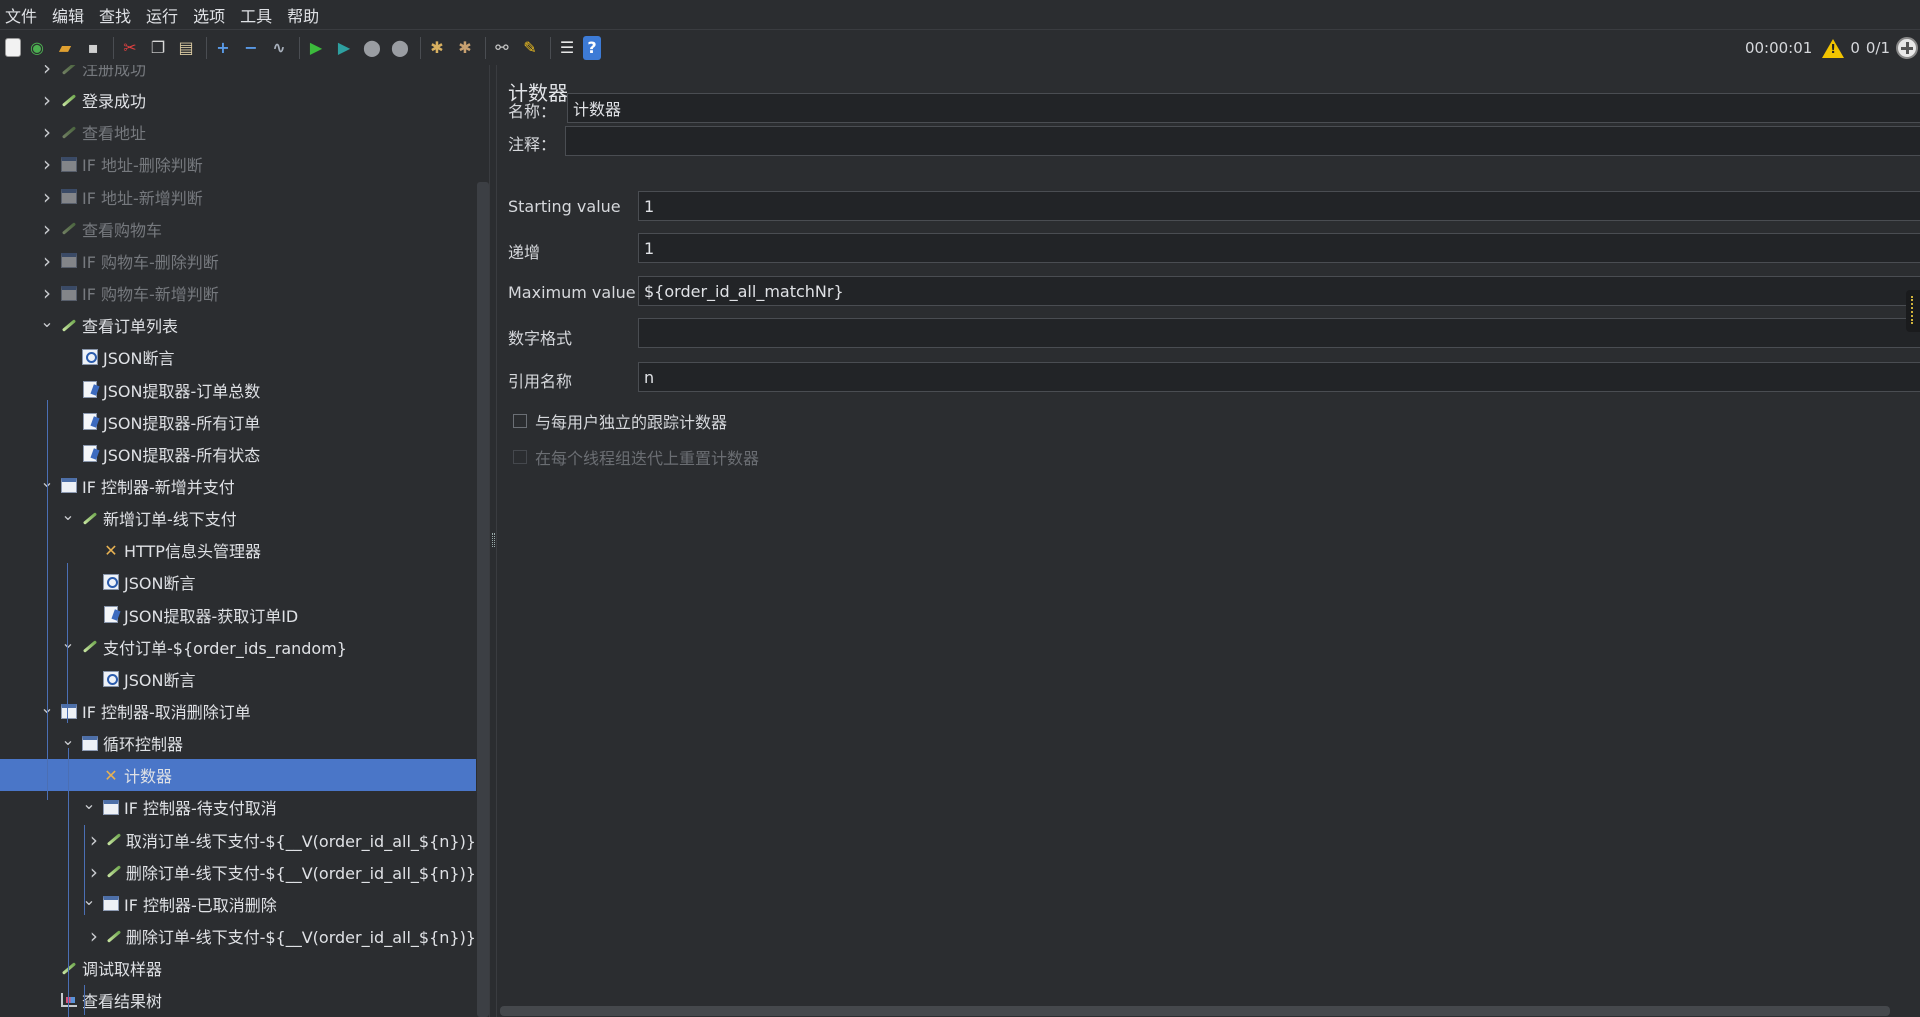  I want to click on starting-value-label: Starting value, so click(564, 206).